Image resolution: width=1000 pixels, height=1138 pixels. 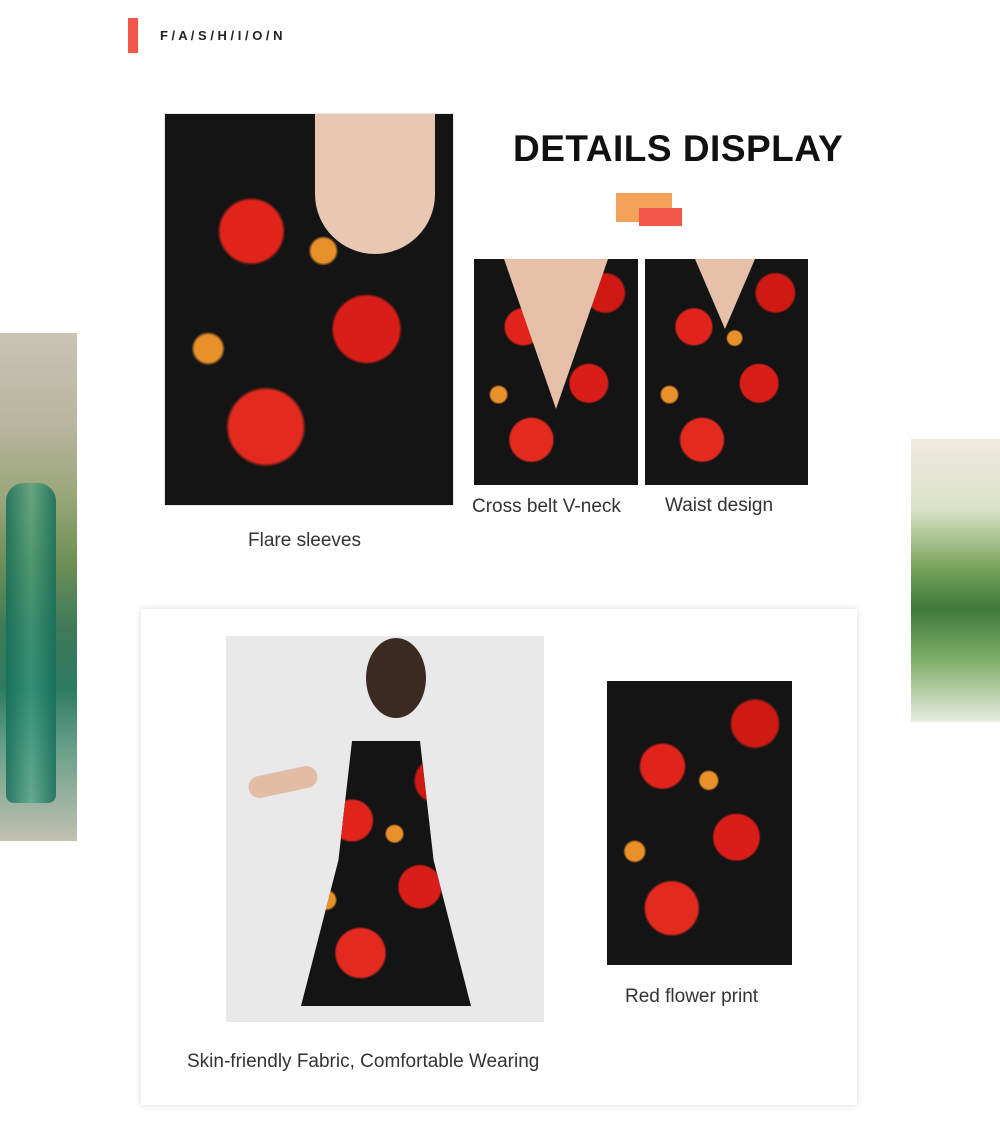 What do you see at coordinates (221, 35) in the screenshot?
I see `brand-wordmark: F / A / S / H / I / O / N` at bounding box center [221, 35].